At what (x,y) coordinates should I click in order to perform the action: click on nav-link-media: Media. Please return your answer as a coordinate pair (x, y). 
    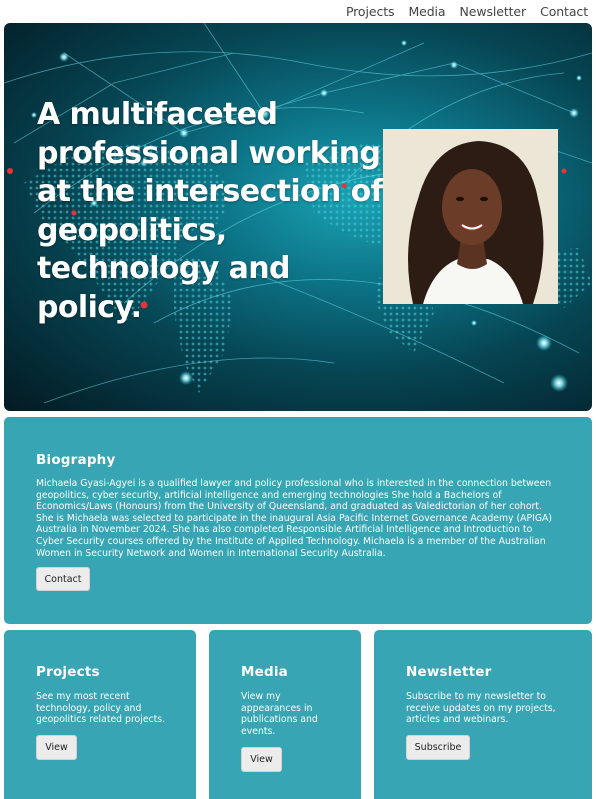
    Looking at the image, I should click on (426, 11).